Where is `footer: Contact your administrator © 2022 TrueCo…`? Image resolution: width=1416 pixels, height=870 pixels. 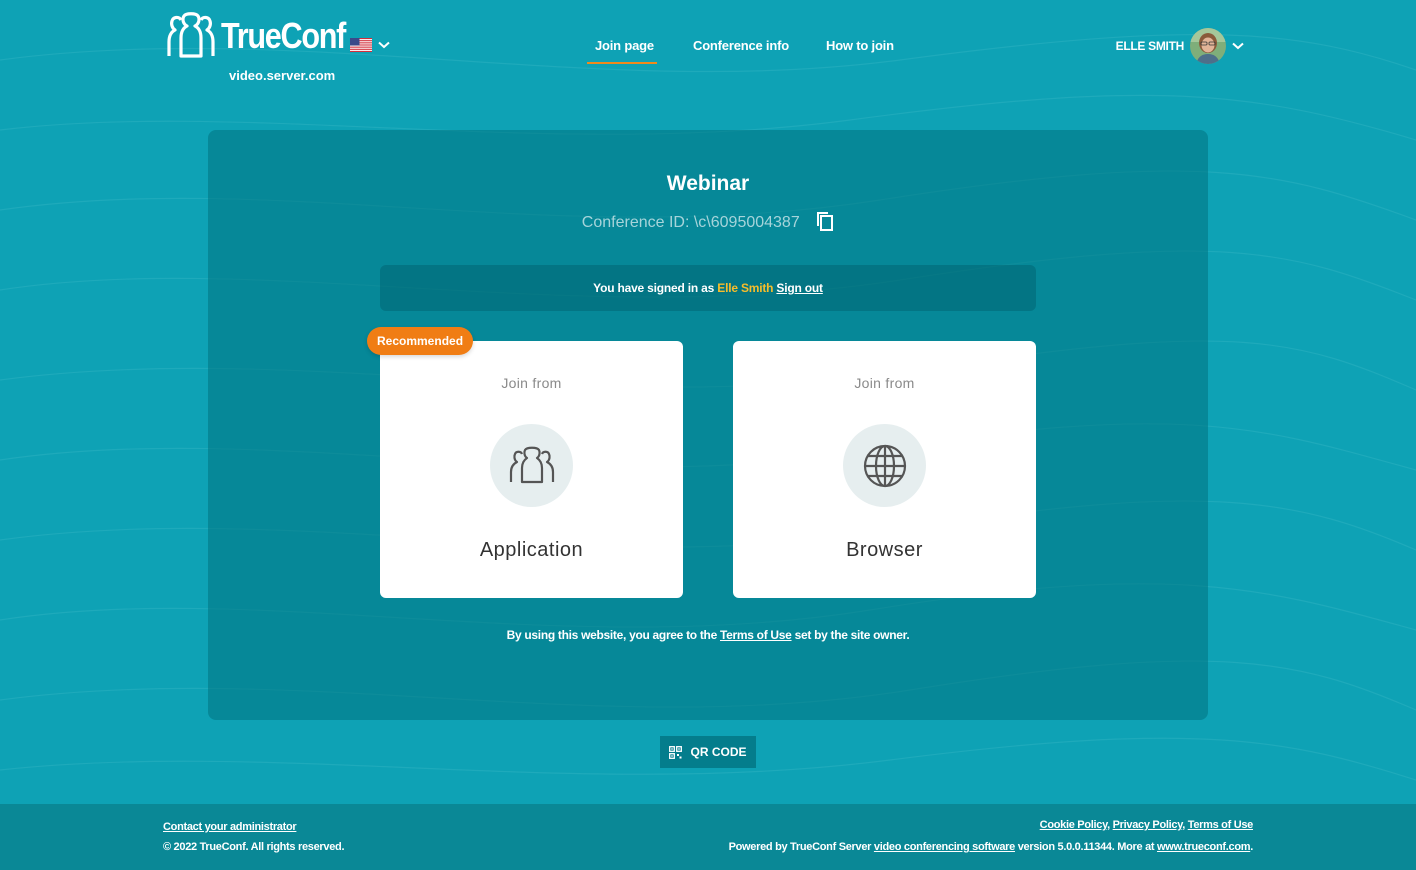 footer: Contact your administrator © 2022 TrueCo… is located at coordinates (708, 837).